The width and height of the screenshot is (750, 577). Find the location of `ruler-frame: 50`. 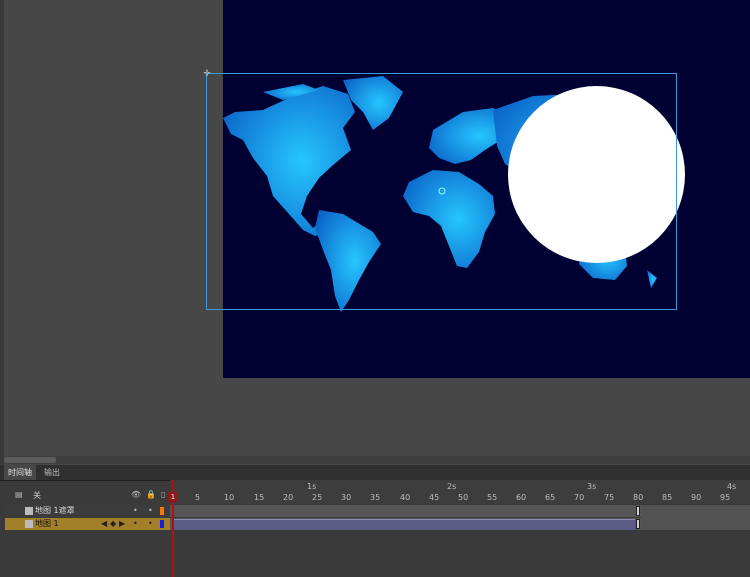

ruler-frame: 50 is located at coordinates (463, 497).